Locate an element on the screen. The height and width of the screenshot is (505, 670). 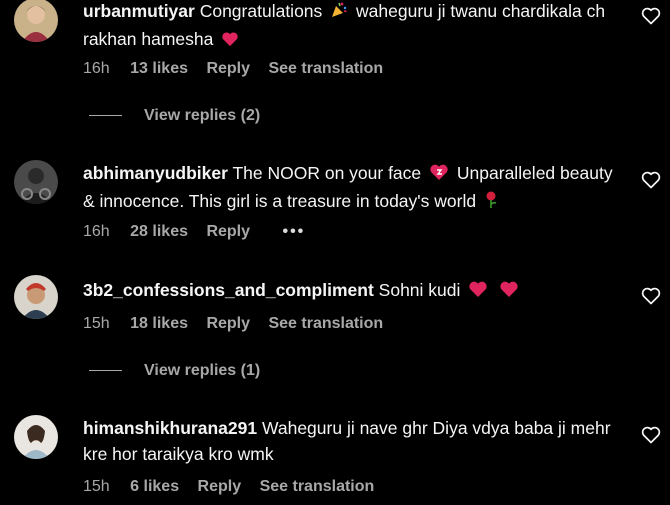
rose-emoji is located at coordinates (491, 203).